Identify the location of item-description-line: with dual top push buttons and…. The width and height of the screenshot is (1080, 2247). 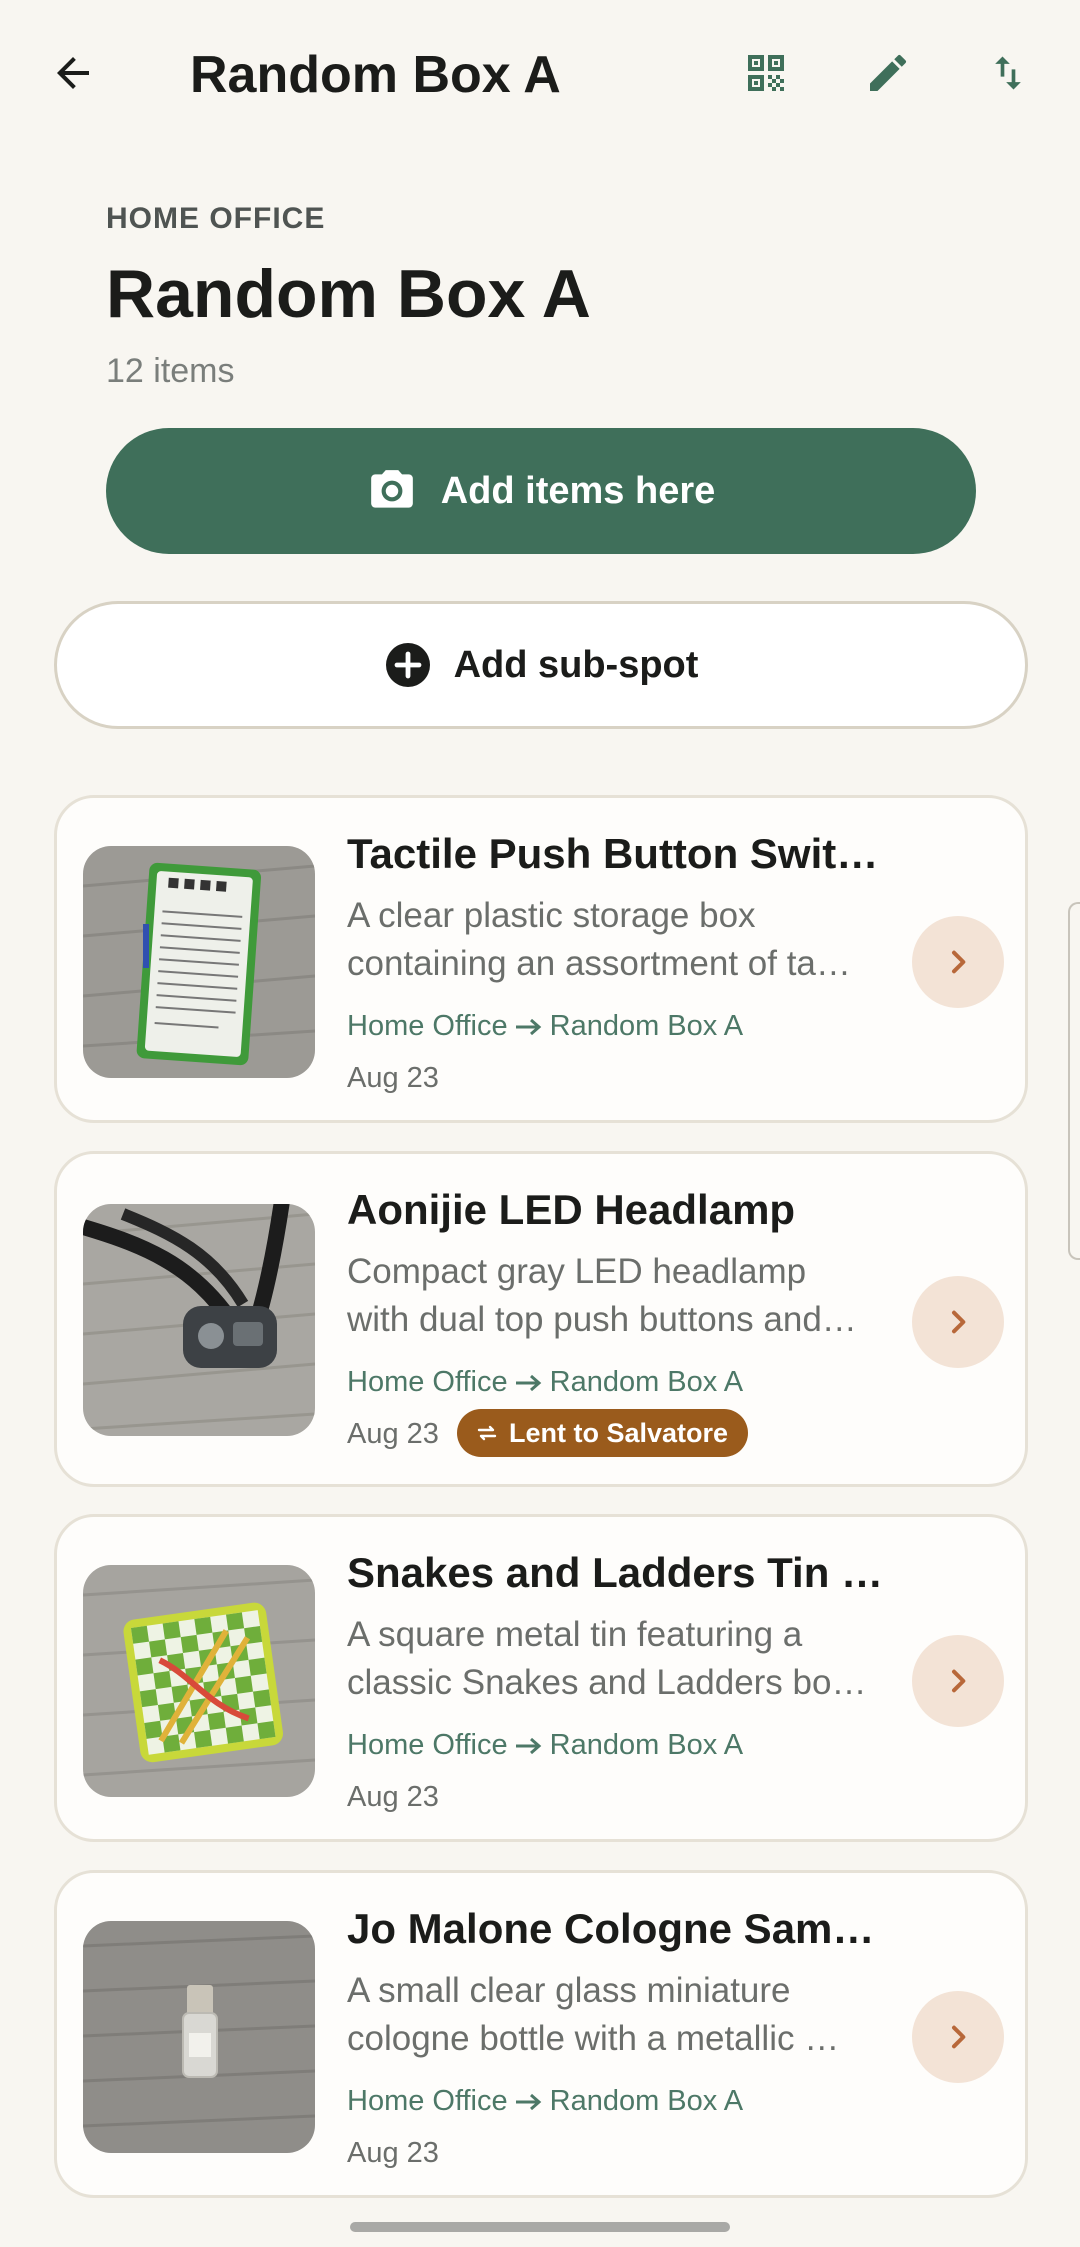
(602, 1319).